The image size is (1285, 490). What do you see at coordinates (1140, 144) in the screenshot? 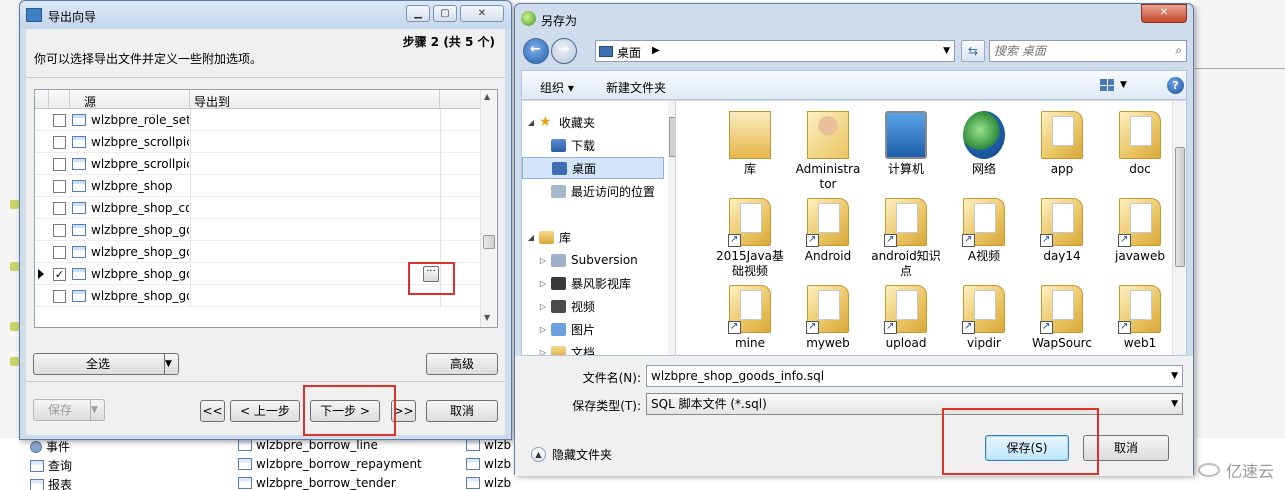
I see `file-item: doc` at bounding box center [1140, 144].